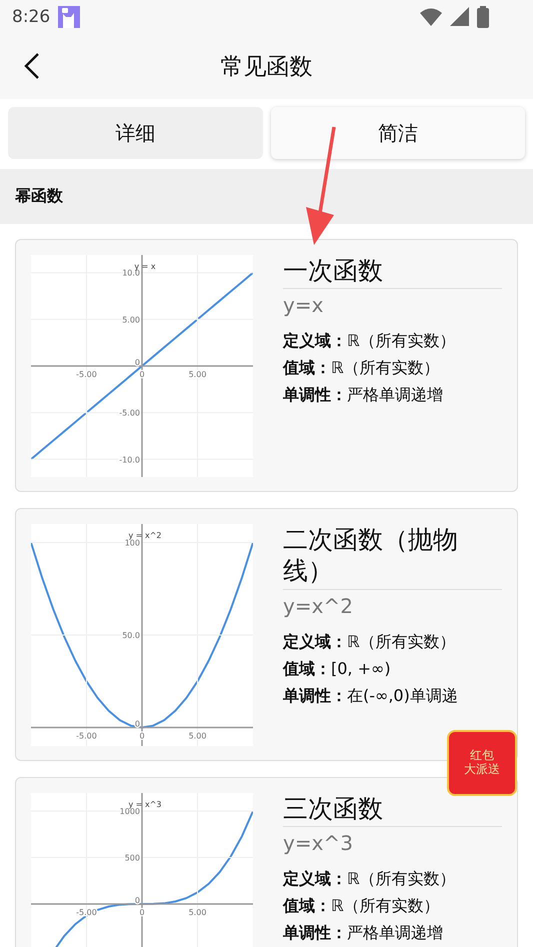 The height and width of the screenshot is (947, 533). What do you see at coordinates (318, 606) in the screenshot?
I see `formula-text: y=x^2` at bounding box center [318, 606].